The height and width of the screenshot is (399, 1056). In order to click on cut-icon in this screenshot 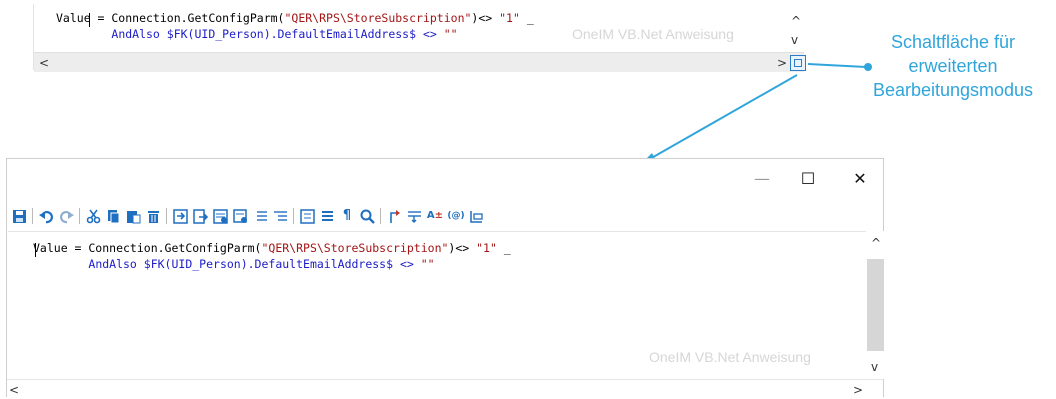, I will do `click(93, 216)`.